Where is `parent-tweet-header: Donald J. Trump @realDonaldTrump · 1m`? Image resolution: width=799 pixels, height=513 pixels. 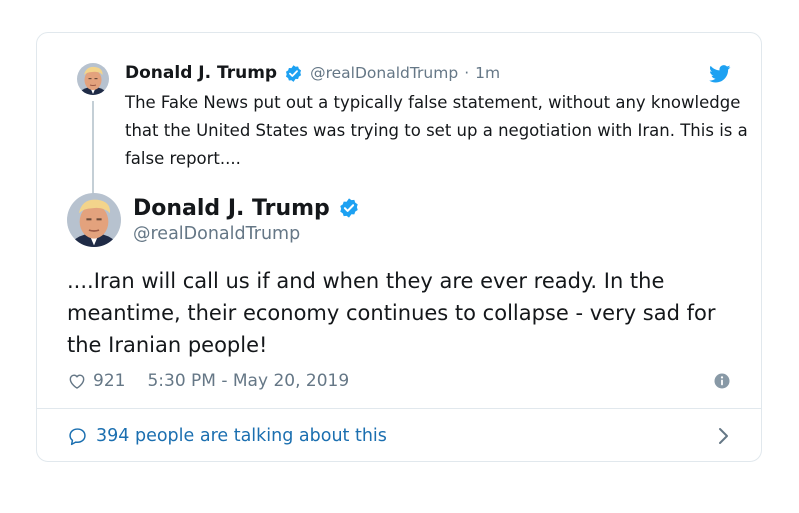 parent-tweet-header: Donald J. Trump @realDonaldTrump · 1m is located at coordinates (425, 73).